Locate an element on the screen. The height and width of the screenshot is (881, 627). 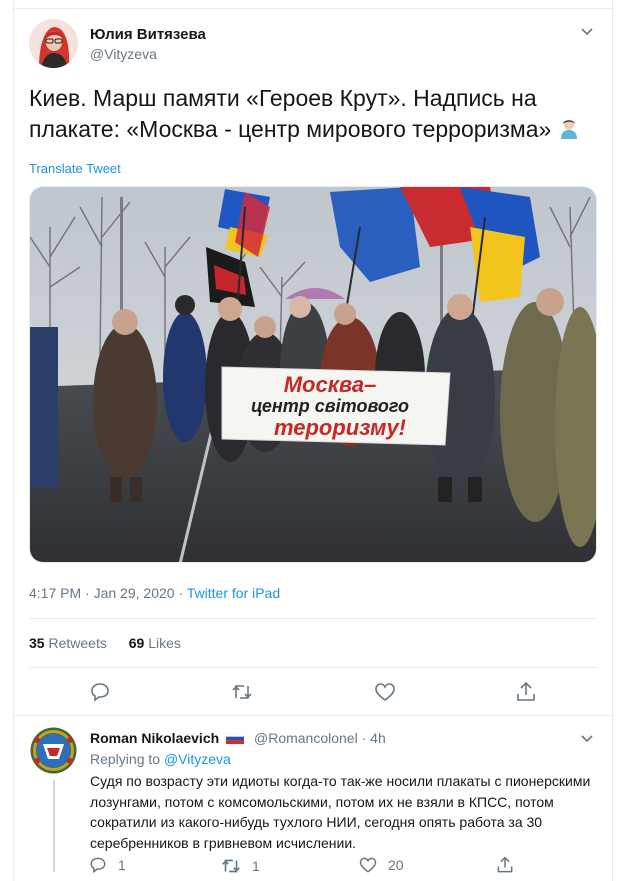
translate-tweet-link: Translate Tweet is located at coordinates (75, 168).